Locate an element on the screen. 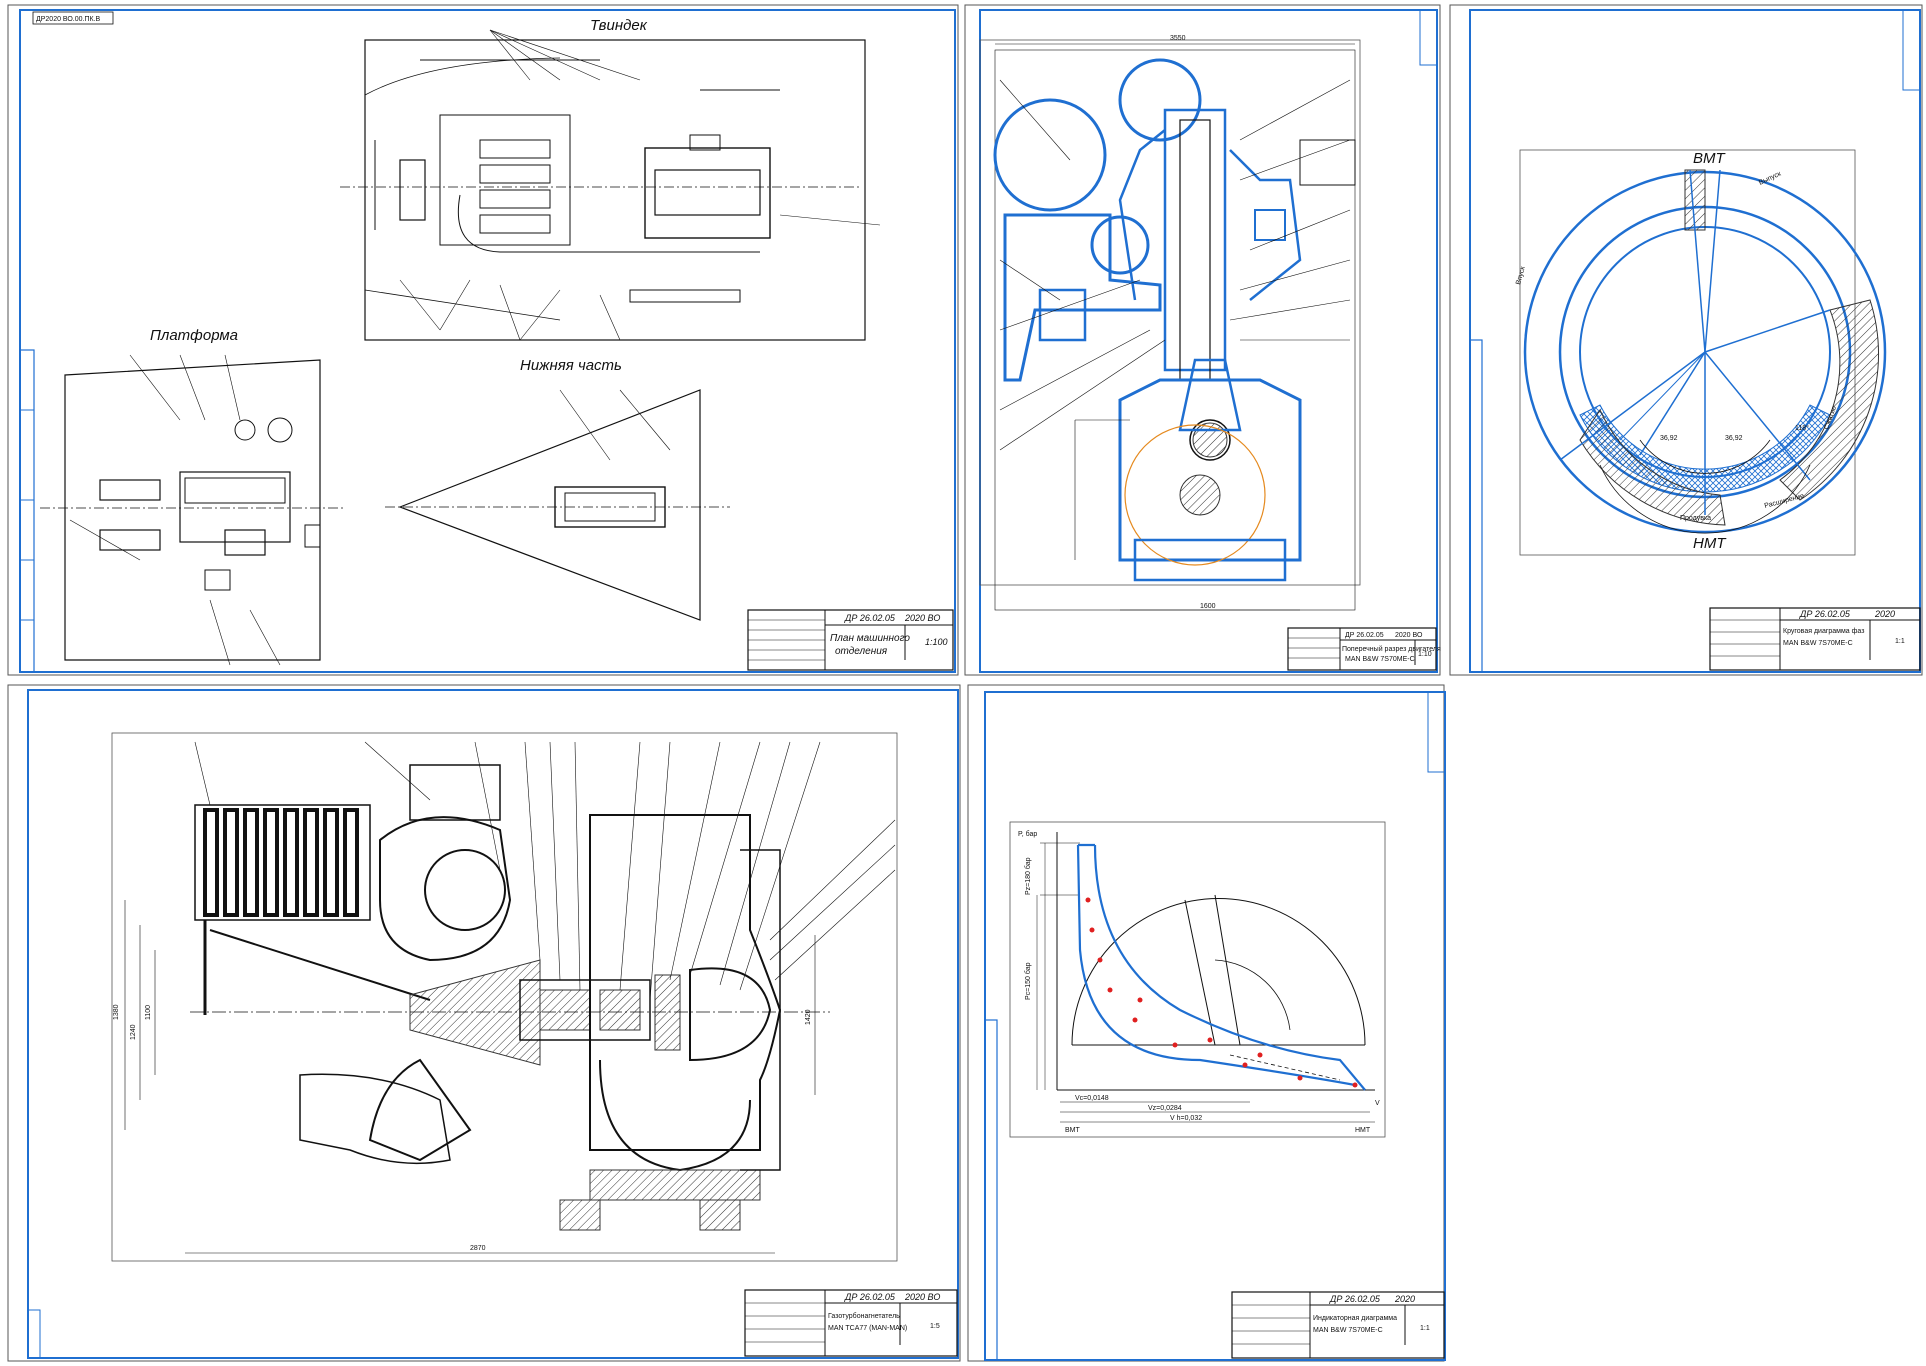 This screenshot has height=1366, width=1926. stamp4-code: ДР 26.02.05 is located at coordinates (870, 1297).